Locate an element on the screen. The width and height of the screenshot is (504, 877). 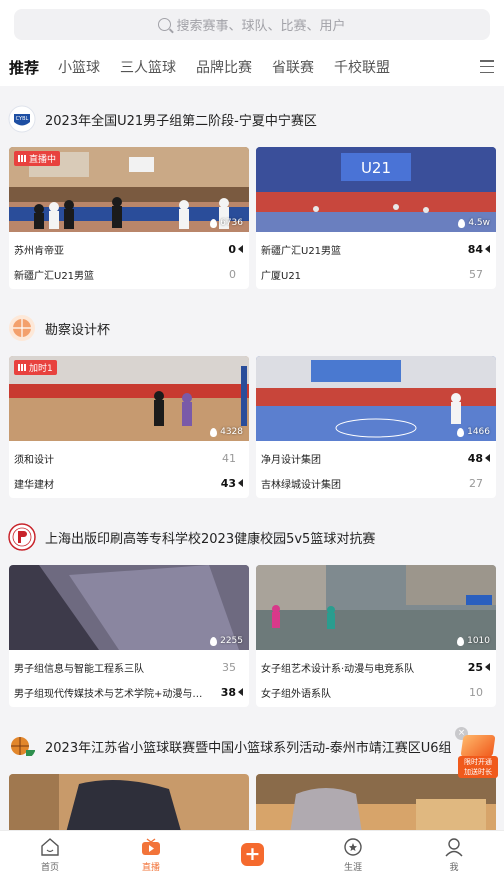
team-name: 吉林绿城设计集团 is located at coordinates (301, 485).